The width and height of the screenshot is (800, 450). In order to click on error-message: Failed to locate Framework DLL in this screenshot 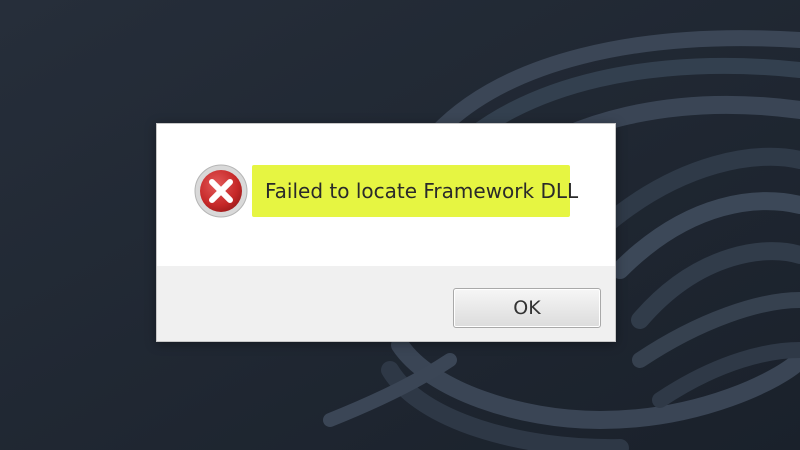, I will do `click(422, 191)`.